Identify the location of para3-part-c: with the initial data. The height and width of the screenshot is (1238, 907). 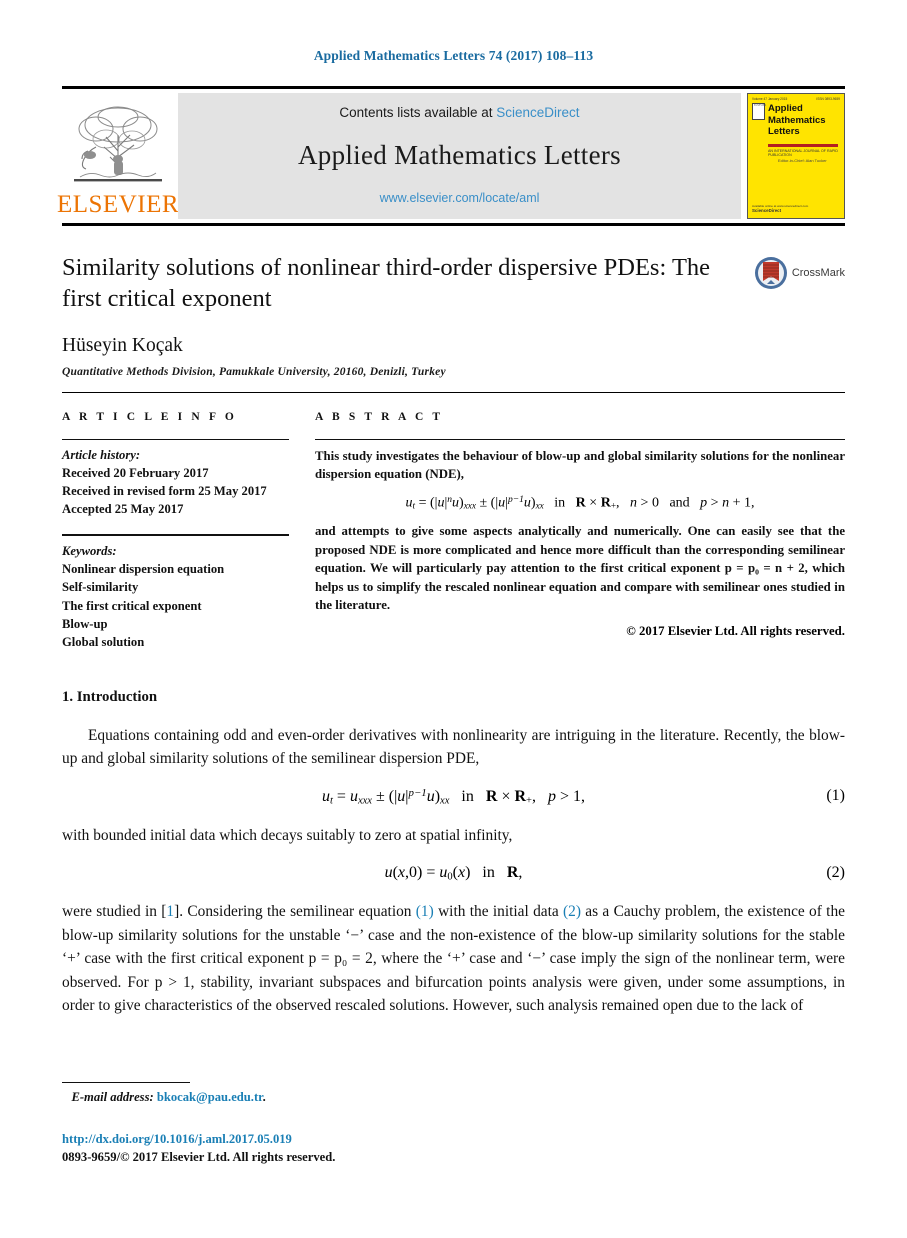
(498, 912).